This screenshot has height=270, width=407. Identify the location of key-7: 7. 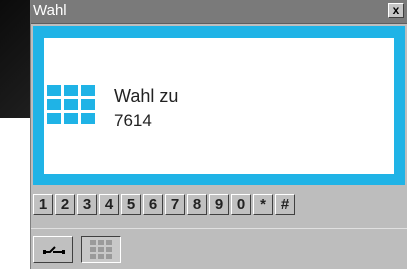
(175, 204).